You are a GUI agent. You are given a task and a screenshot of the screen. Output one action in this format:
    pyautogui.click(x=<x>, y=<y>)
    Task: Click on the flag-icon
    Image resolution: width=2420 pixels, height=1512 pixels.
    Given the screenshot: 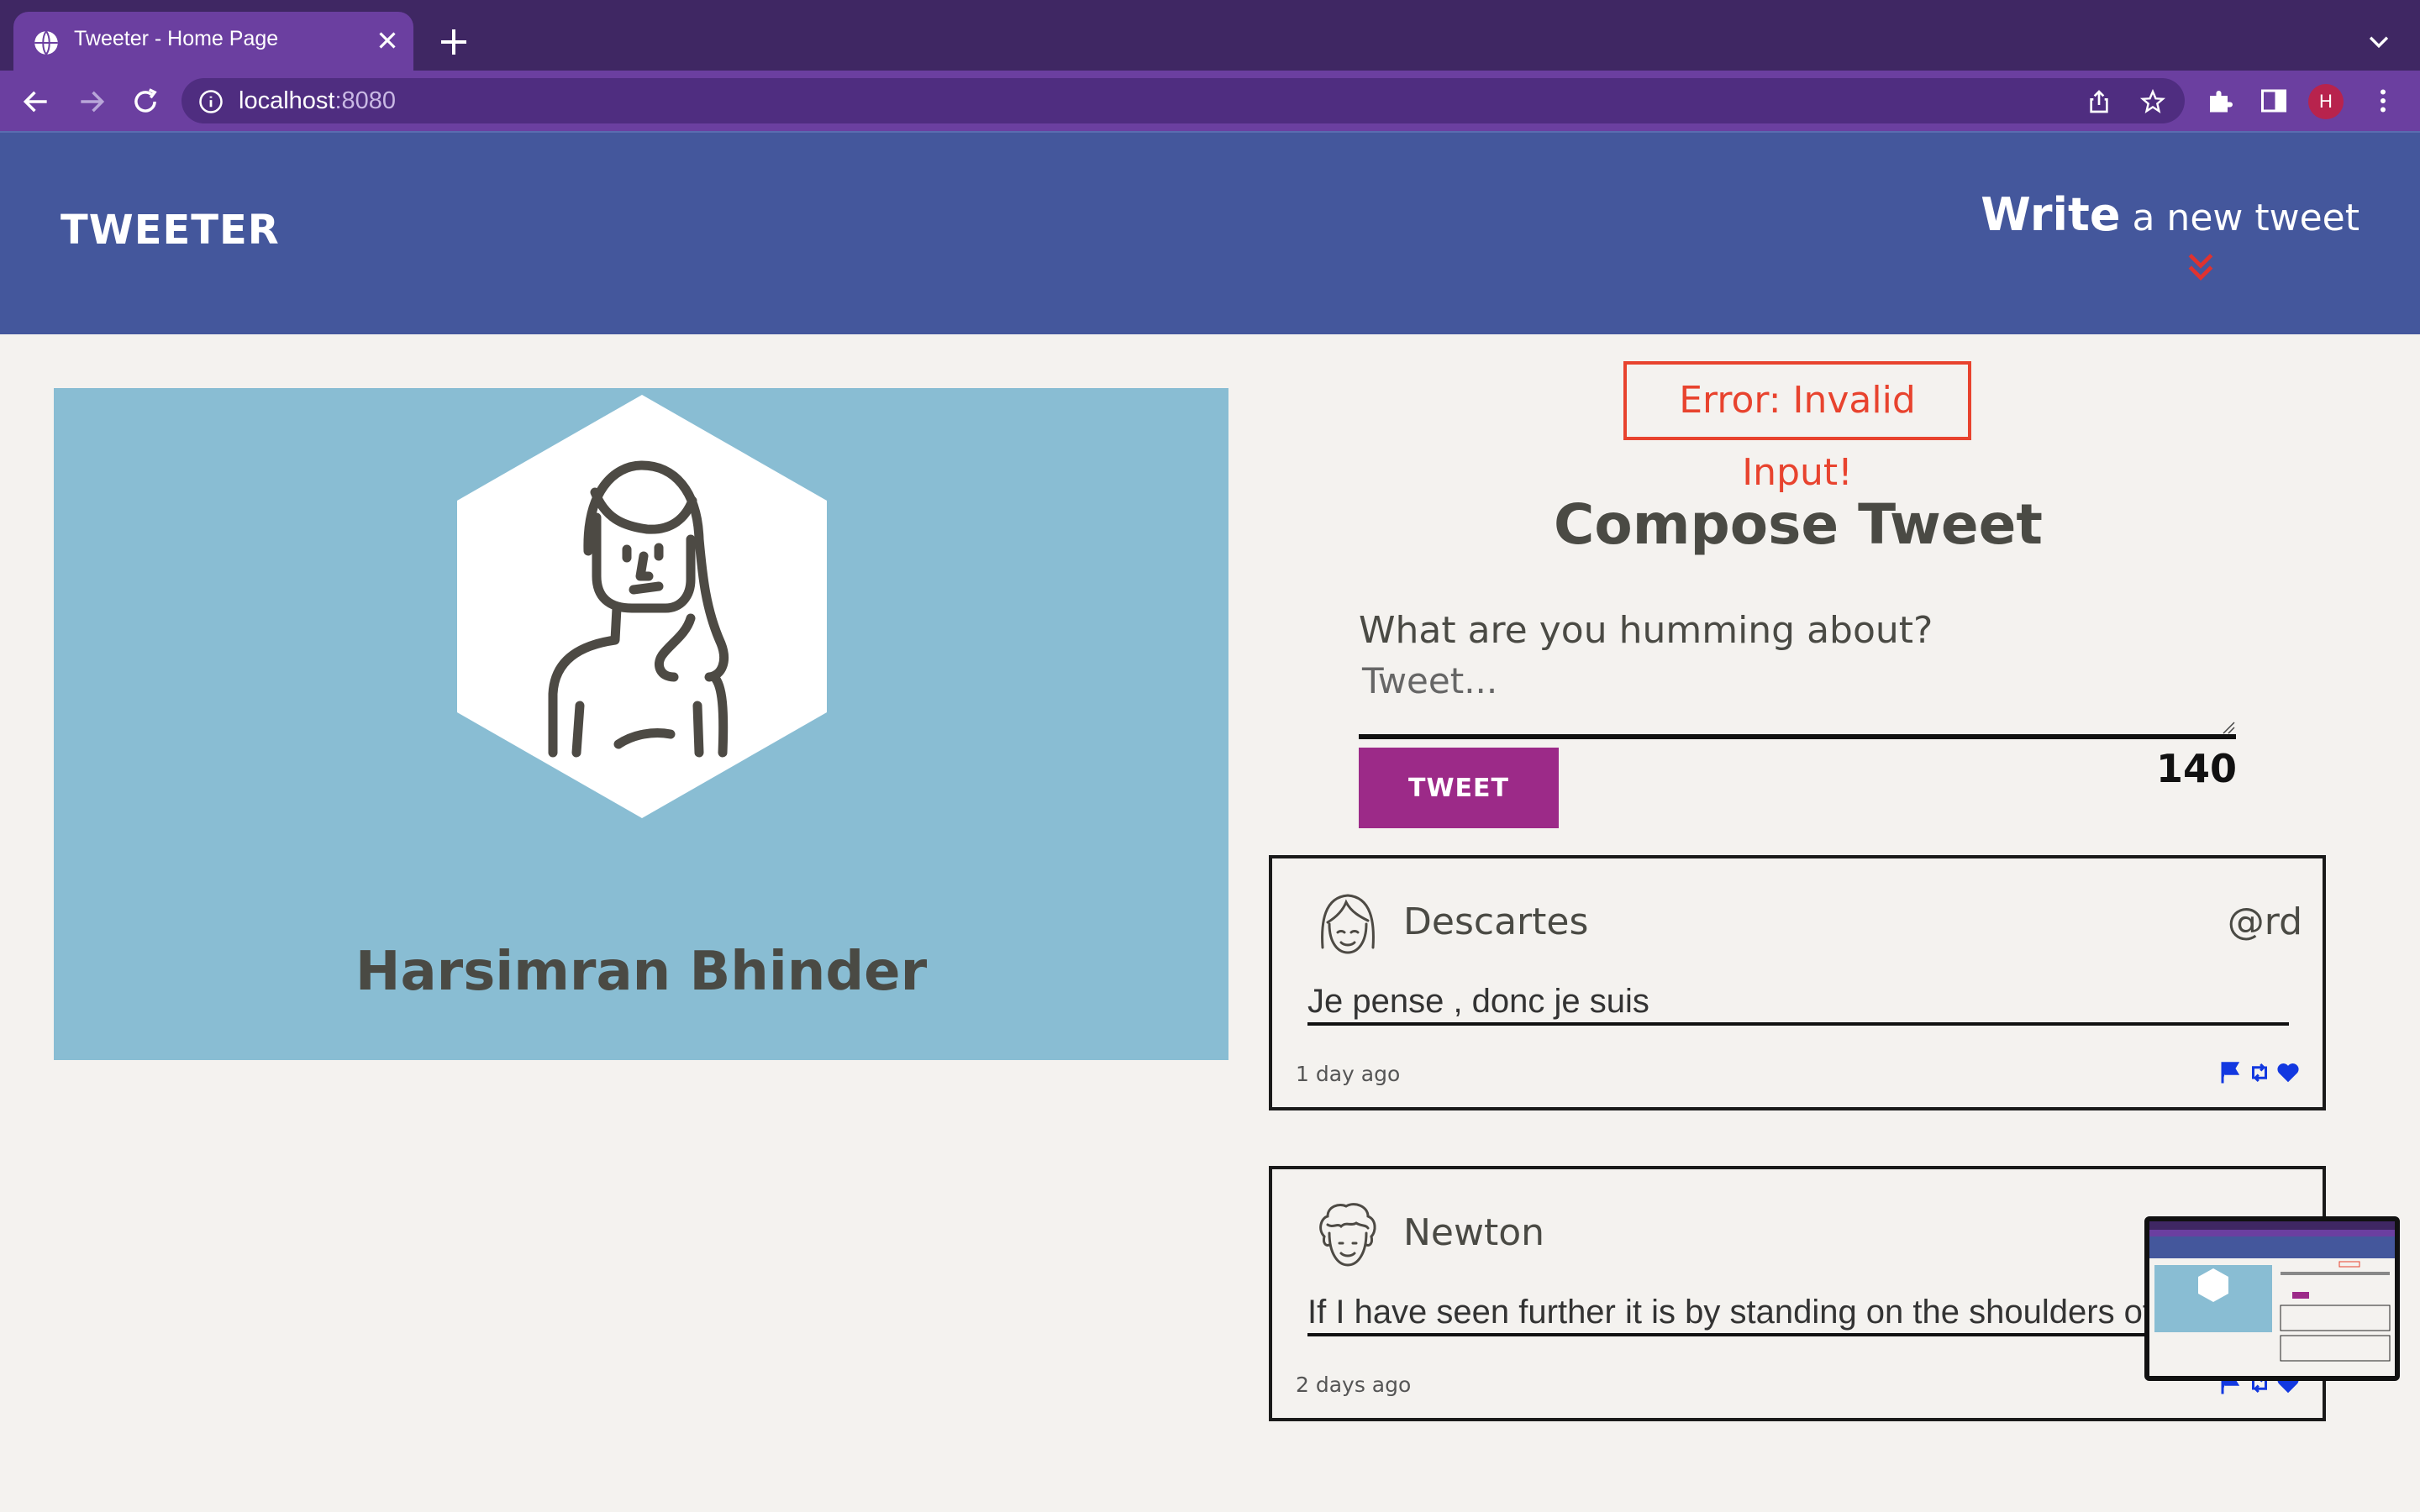 What is the action you would take?
    pyautogui.click(x=2231, y=1072)
    